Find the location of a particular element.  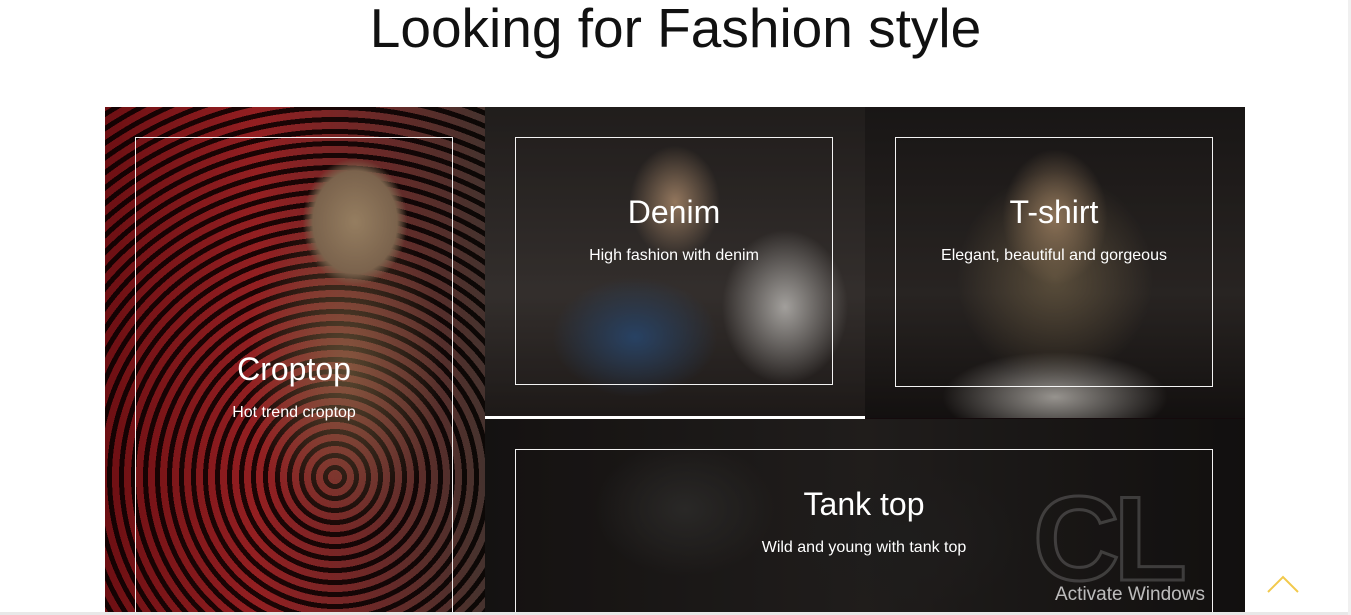

category-tile-tshirt: T-shirt Elegant, beautiful and gorgeous is located at coordinates (1055, 262).